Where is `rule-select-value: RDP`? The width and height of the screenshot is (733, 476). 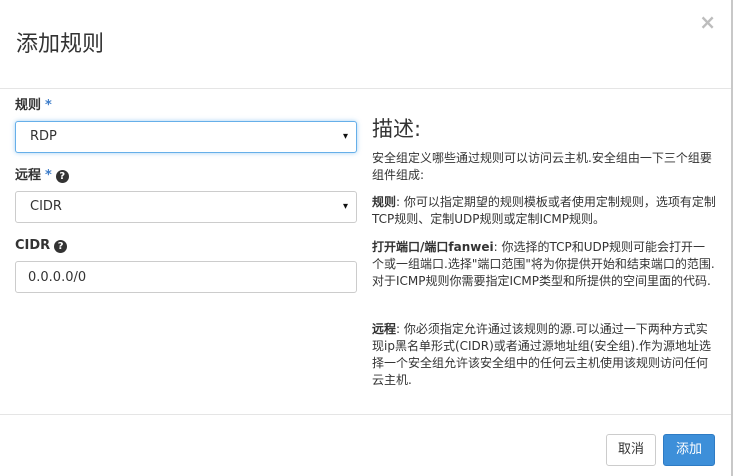
rule-select-value: RDP is located at coordinates (43, 136).